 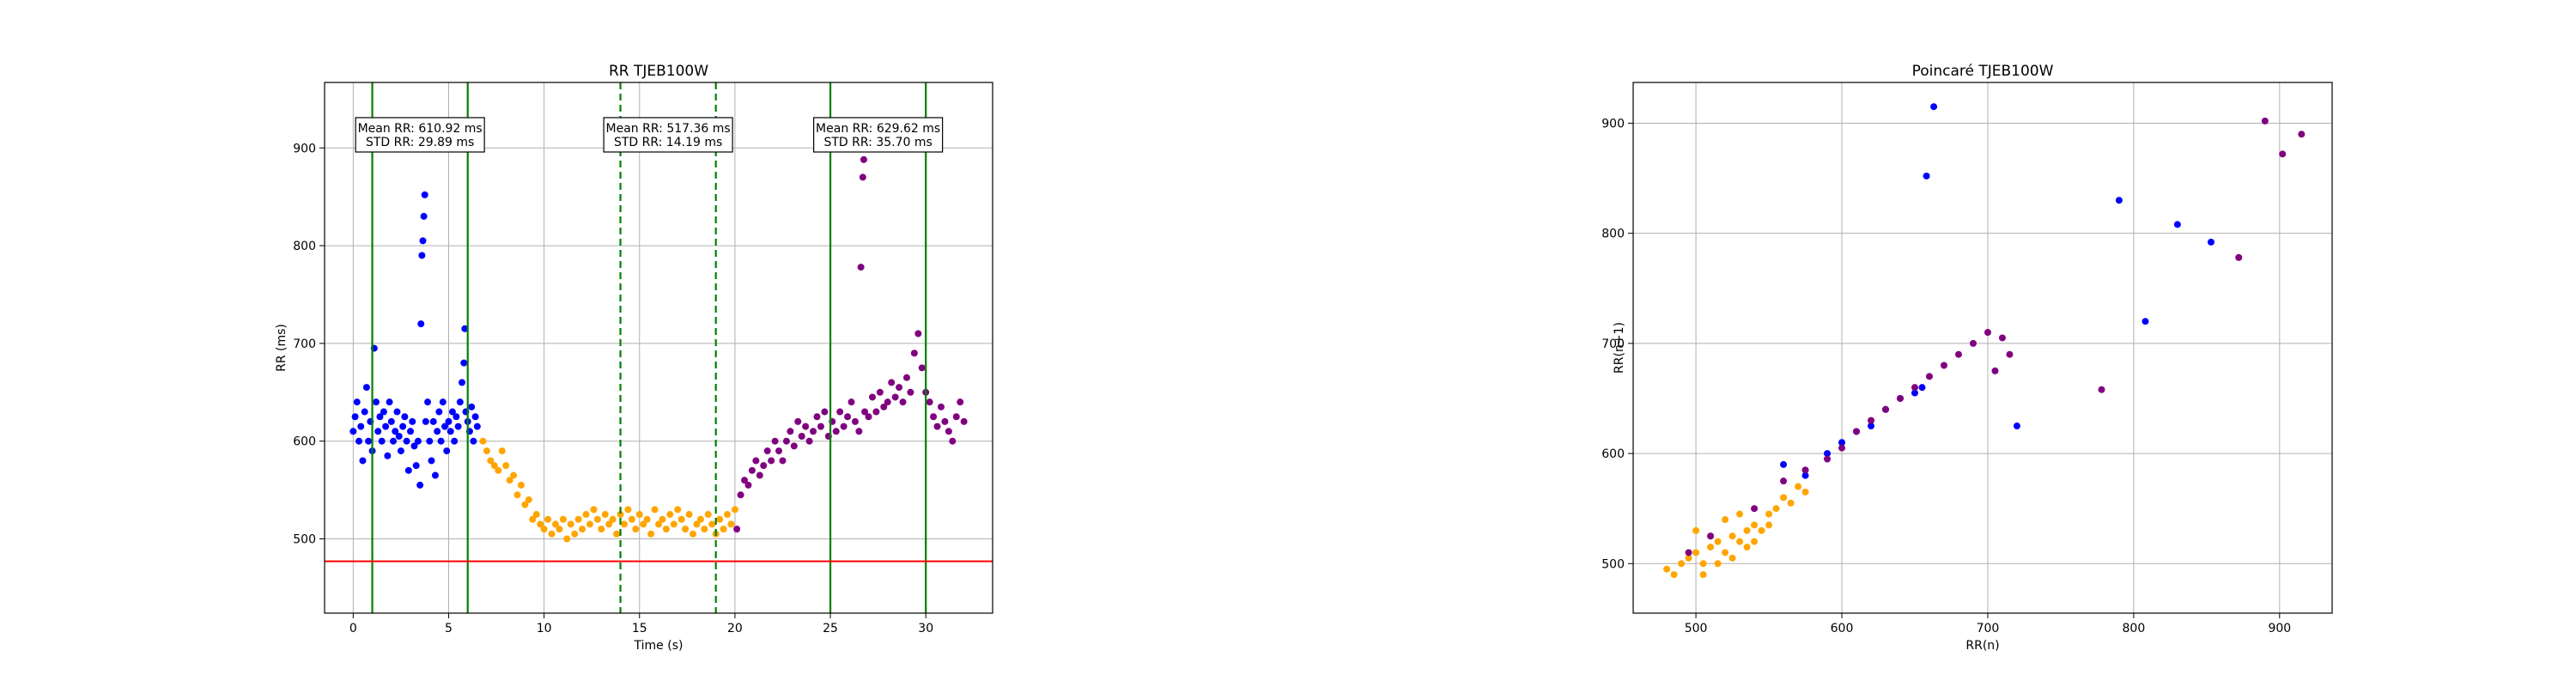 What do you see at coordinates (640, 628) in the screenshot?
I see `rr-x-tick-label: 15` at bounding box center [640, 628].